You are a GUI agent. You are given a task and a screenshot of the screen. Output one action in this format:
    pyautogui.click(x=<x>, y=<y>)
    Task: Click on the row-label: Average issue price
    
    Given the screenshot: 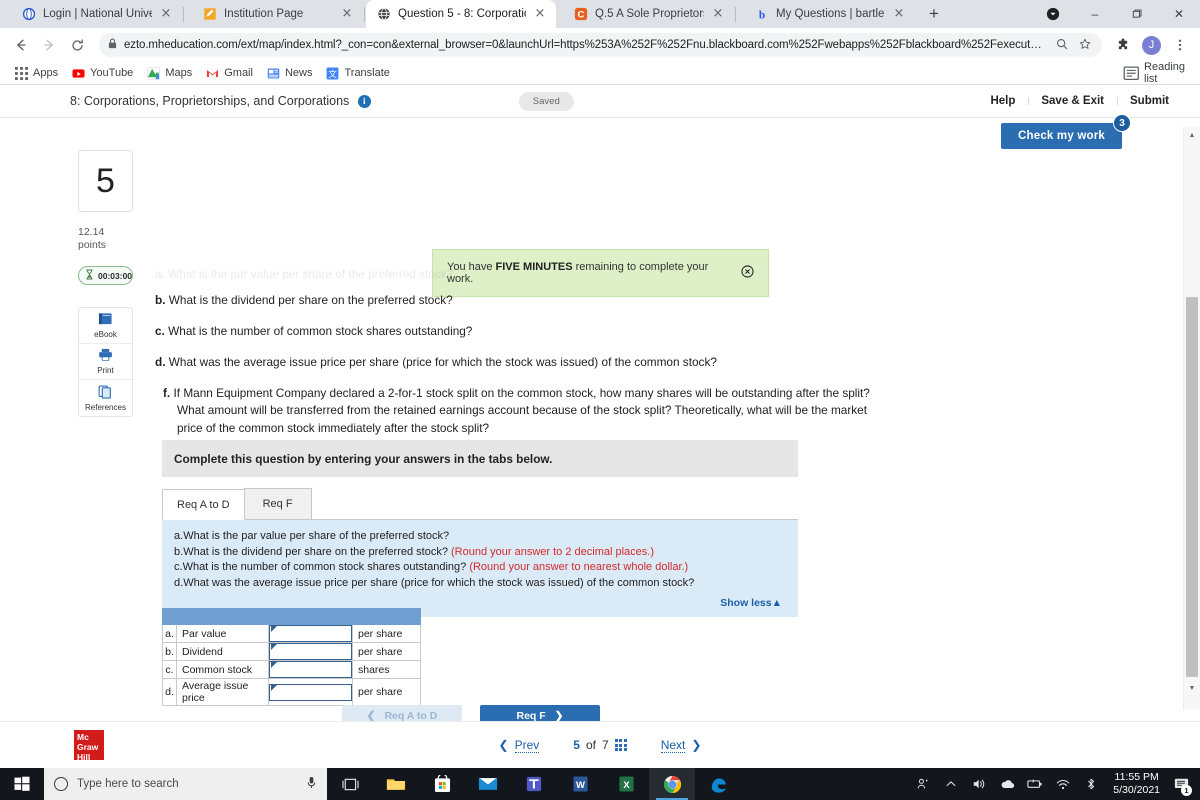 What is the action you would take?
    pyautogui.click(x=222, y=692)
    